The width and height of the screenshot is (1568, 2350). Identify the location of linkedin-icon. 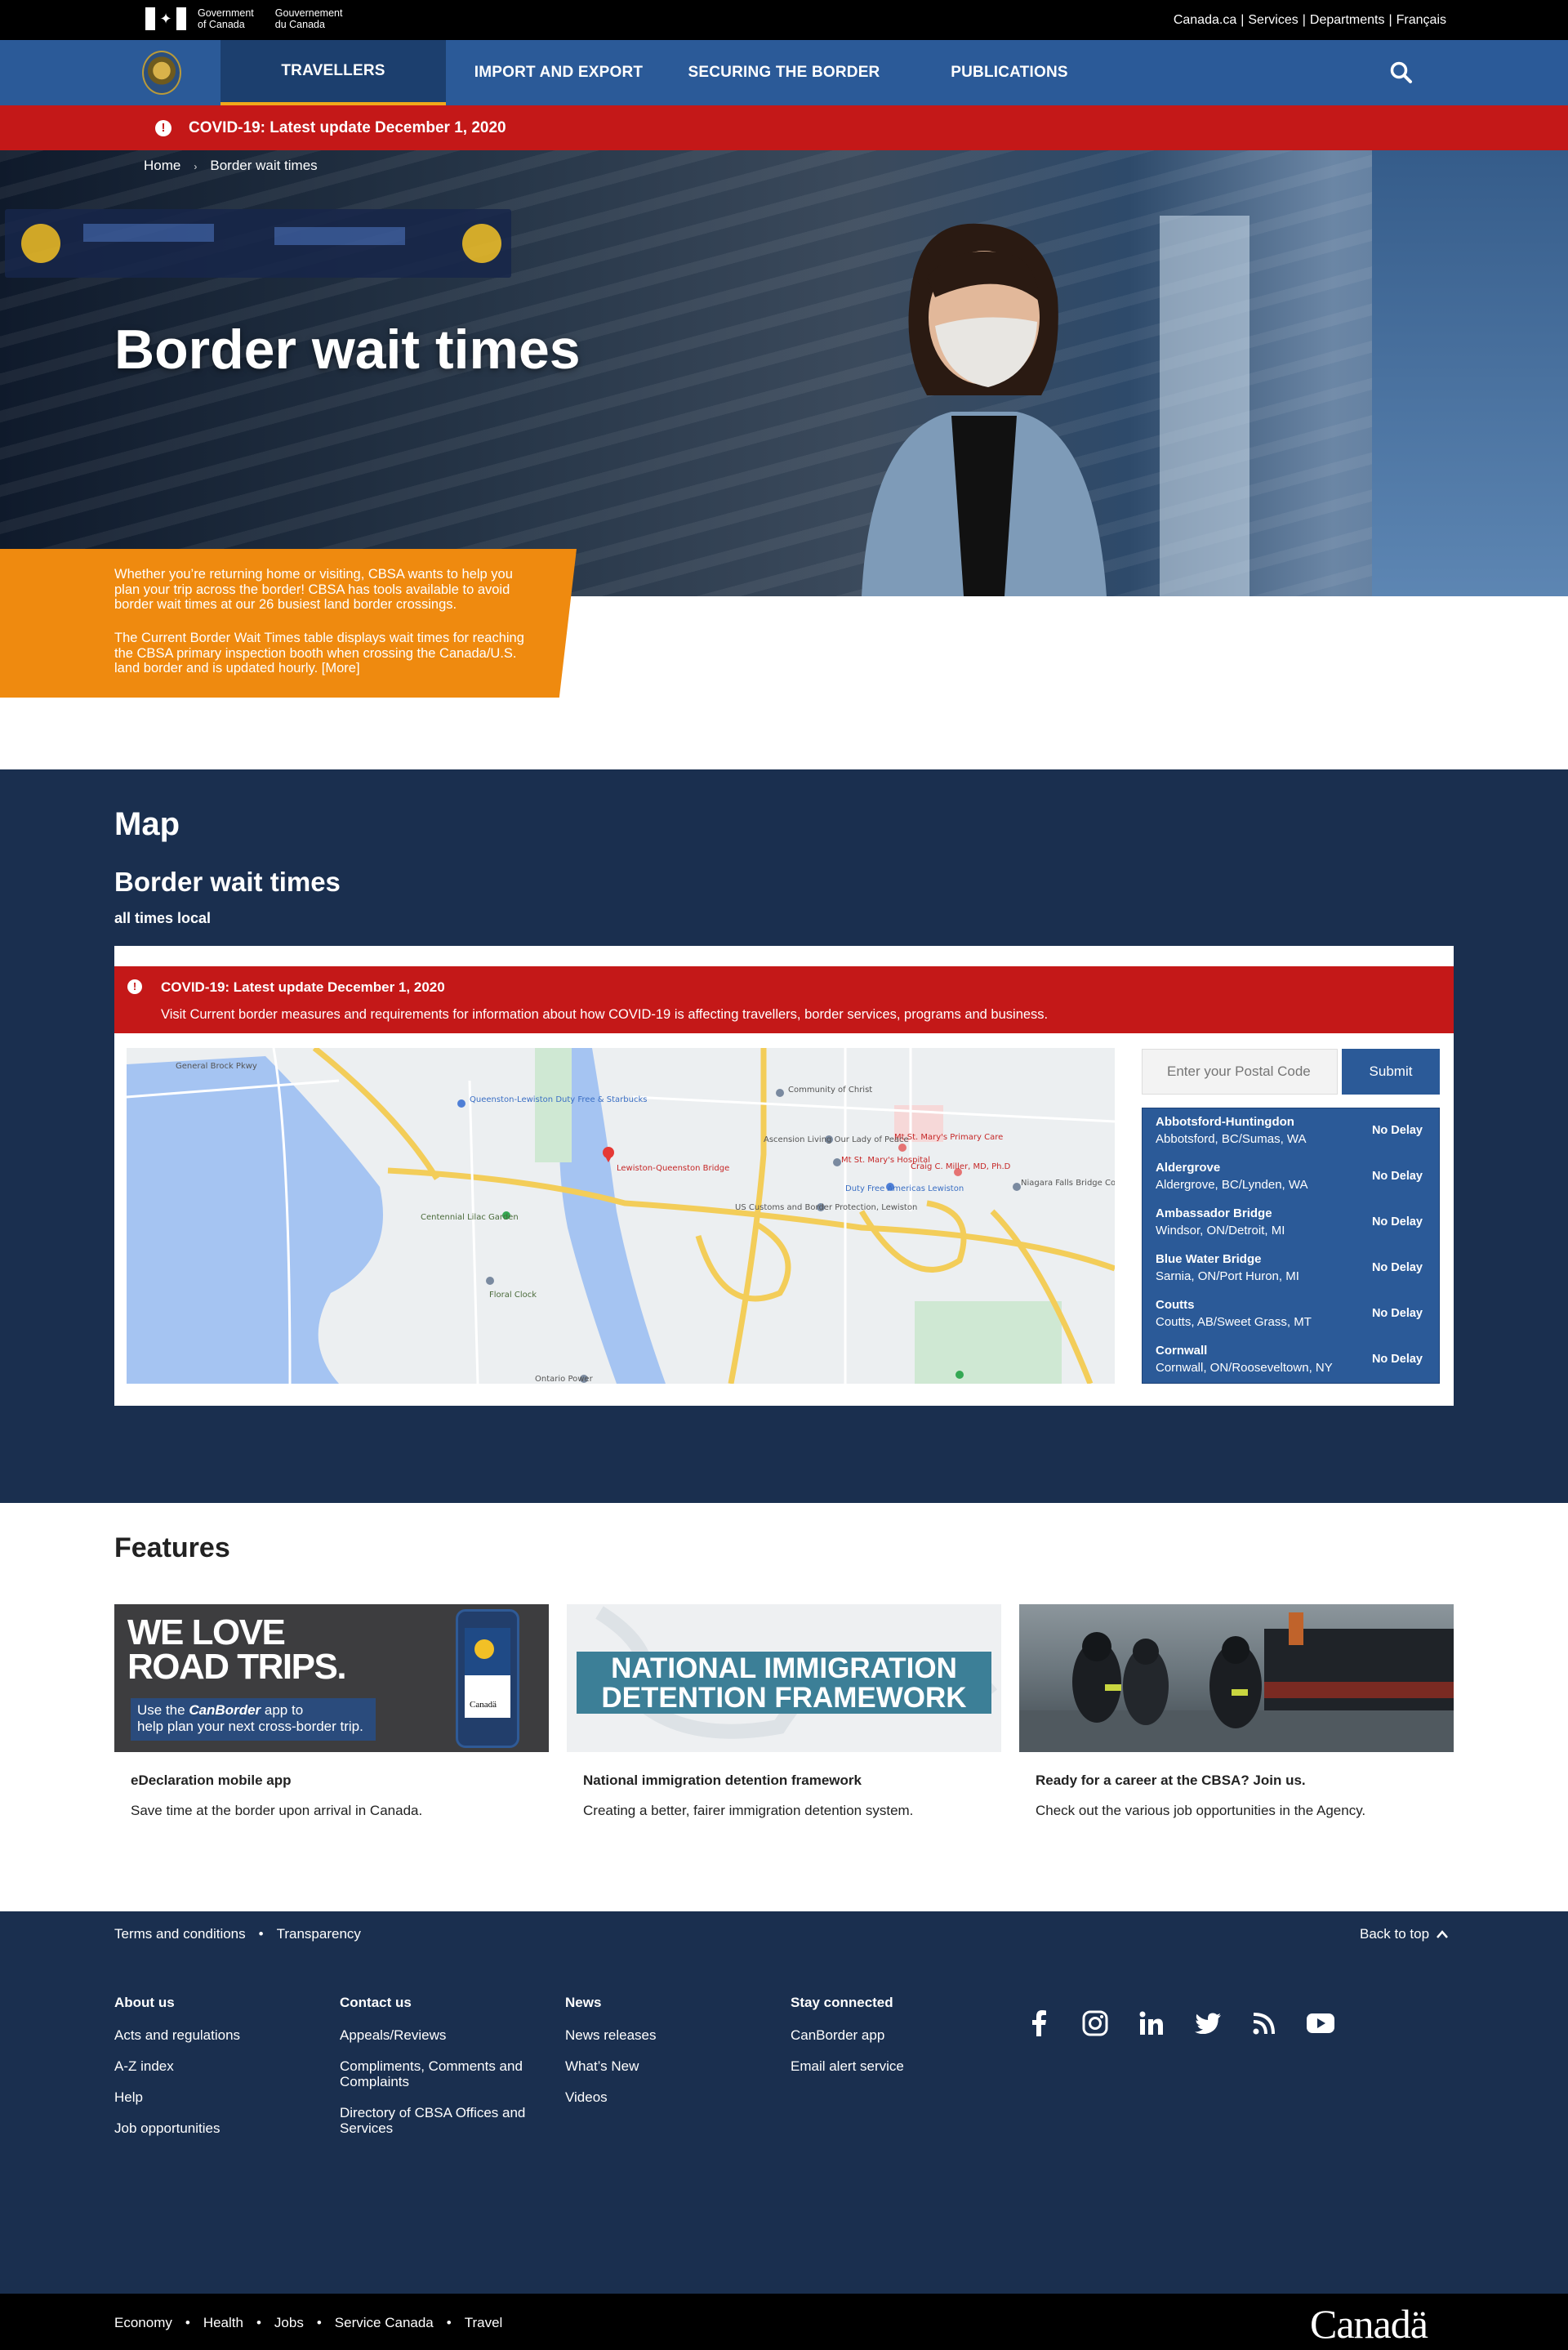
(1151, 2023).